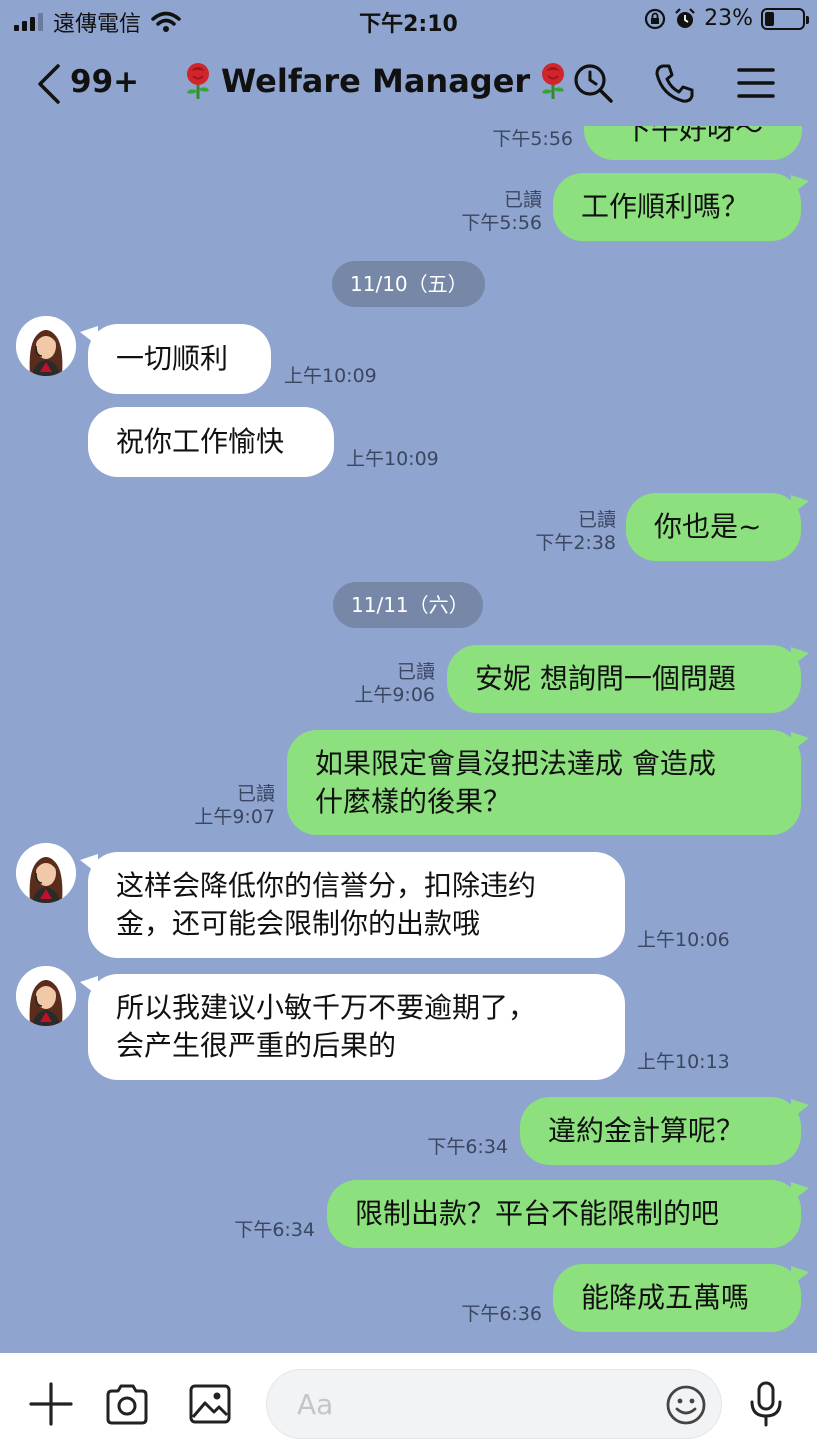 The image size is (817, 1453). What do you see at coordinates (477, 1404) in the screenshot?
I see `message-input` at bounding box center [477, 1404].